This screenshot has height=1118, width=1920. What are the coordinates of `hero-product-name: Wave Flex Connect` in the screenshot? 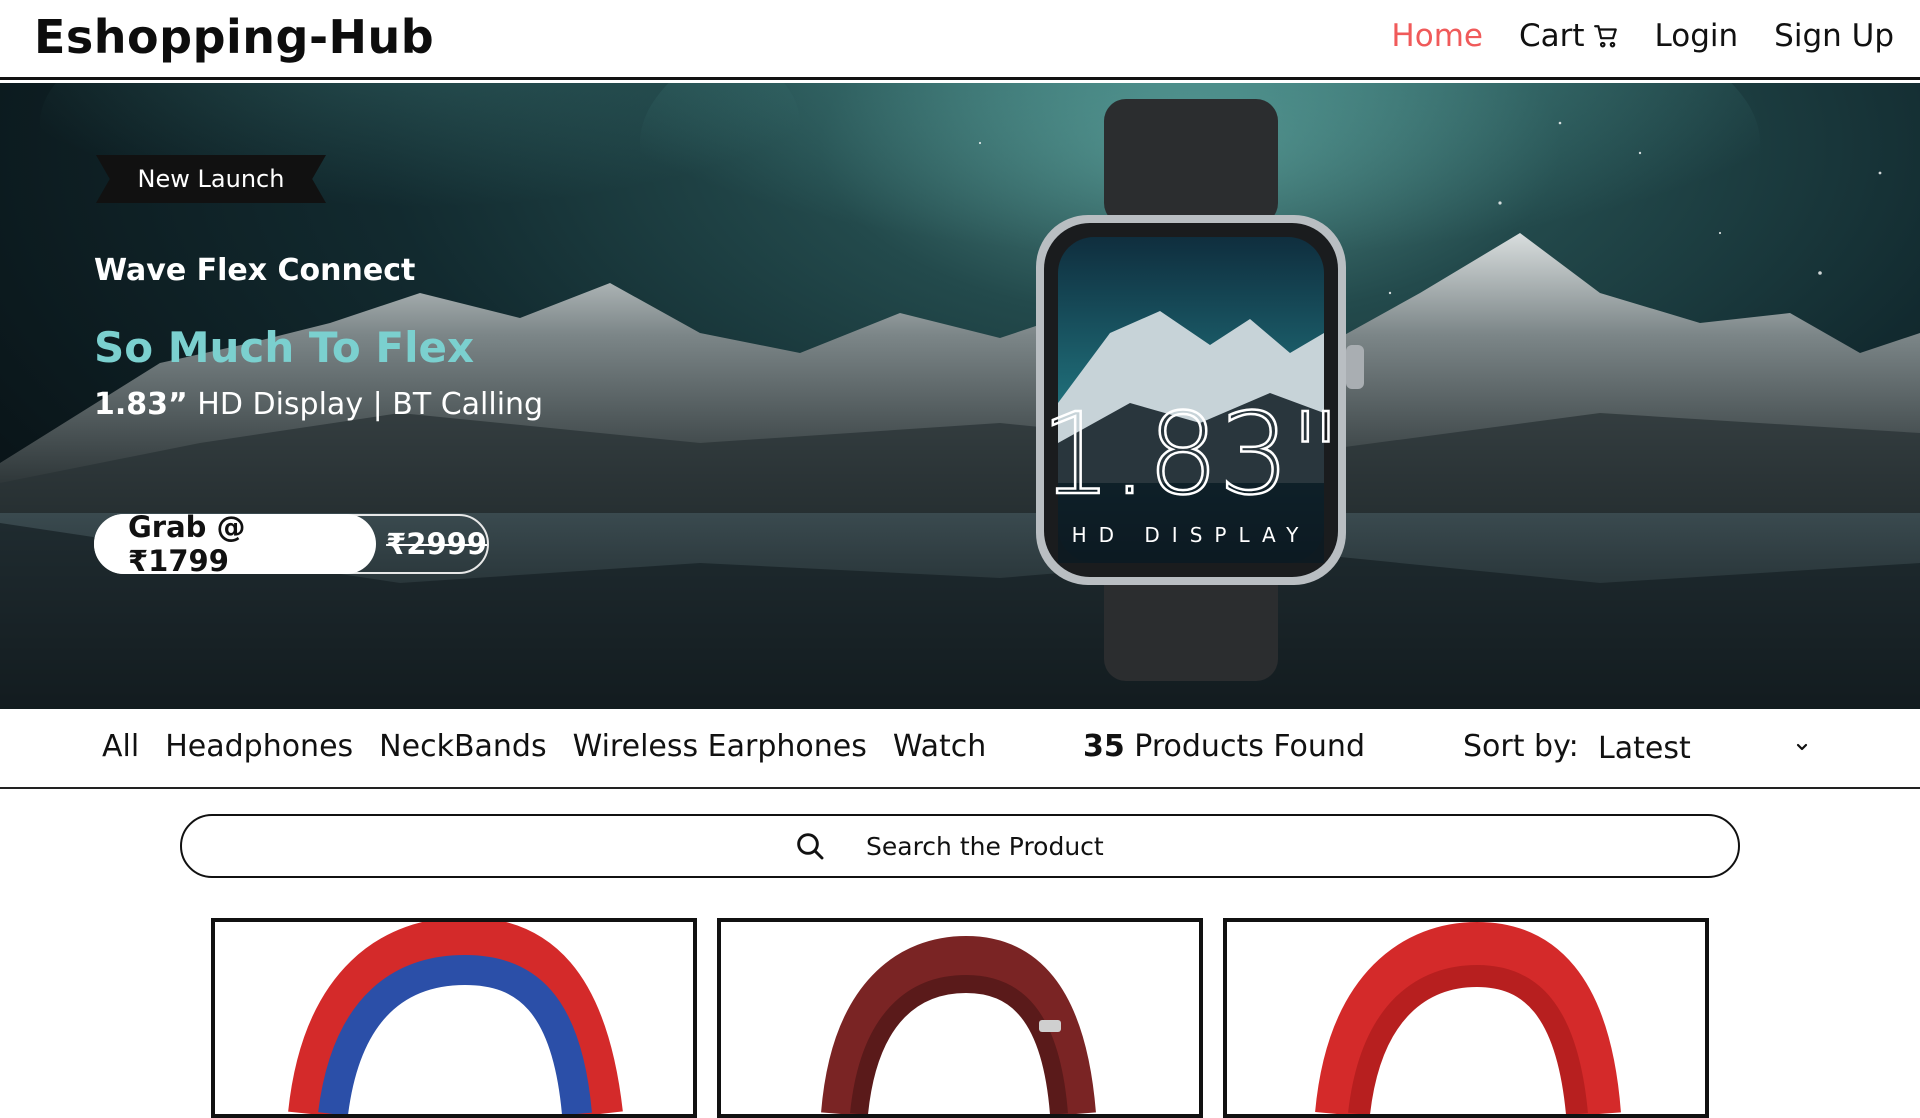 It's located at (255, 270).